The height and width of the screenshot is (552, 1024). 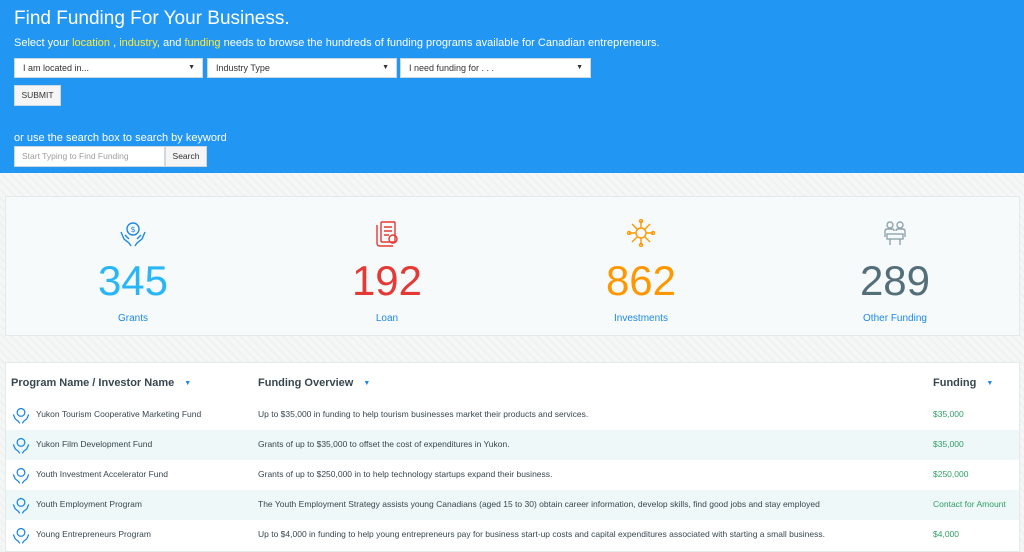 What do you see at coordinates (495, 68) in the screenshot?
I see `funding-select: I need funding for . . . ▼` at bounding box center [495, 68].